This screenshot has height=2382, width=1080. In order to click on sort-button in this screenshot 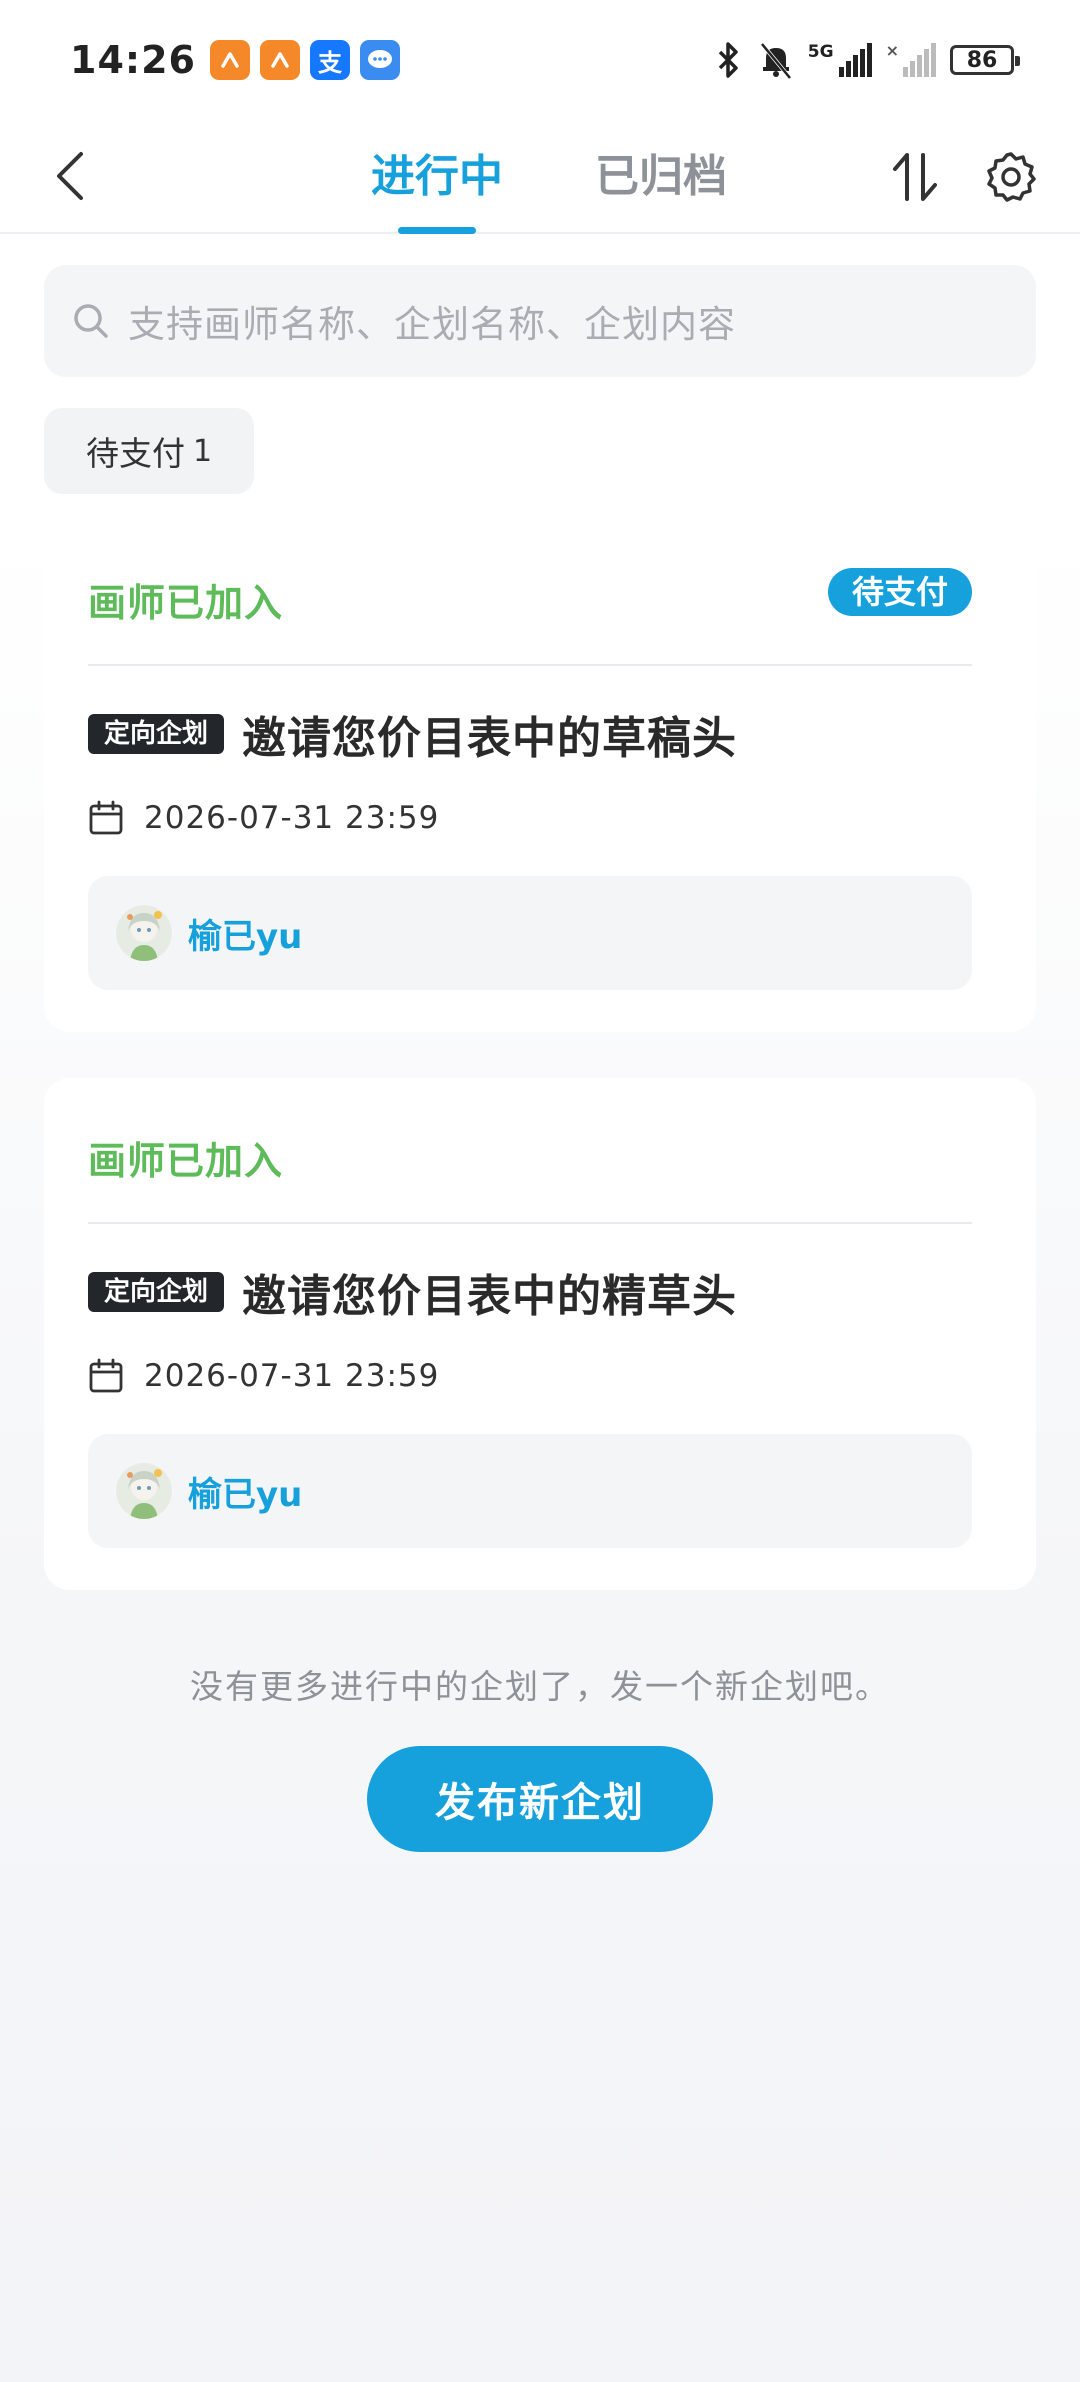, I will do `click(915, 177)`.